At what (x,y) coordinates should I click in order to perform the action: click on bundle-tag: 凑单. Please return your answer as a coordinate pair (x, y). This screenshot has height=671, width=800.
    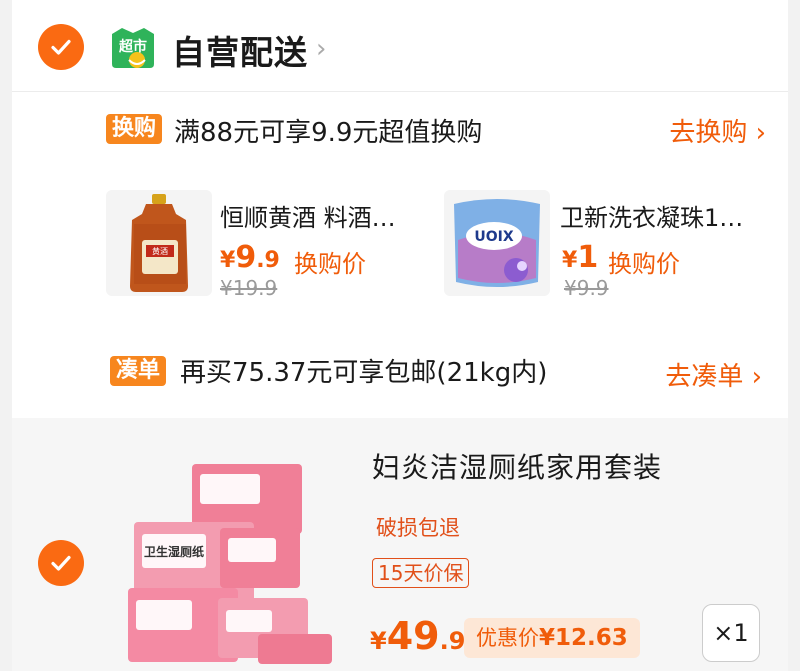
    Looking at the image, I should click on (138, 371).